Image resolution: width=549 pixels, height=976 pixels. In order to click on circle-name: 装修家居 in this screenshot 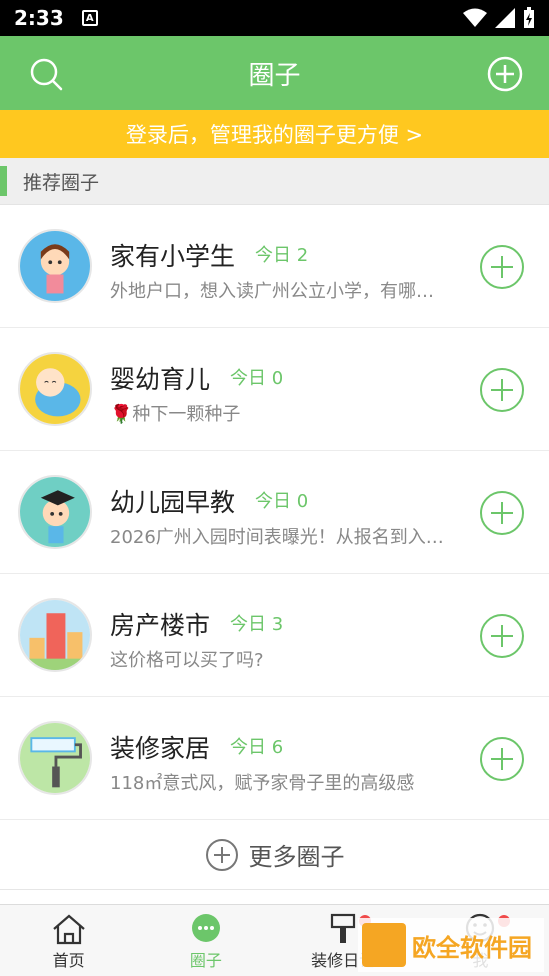, I will do `click(160, 748)`.